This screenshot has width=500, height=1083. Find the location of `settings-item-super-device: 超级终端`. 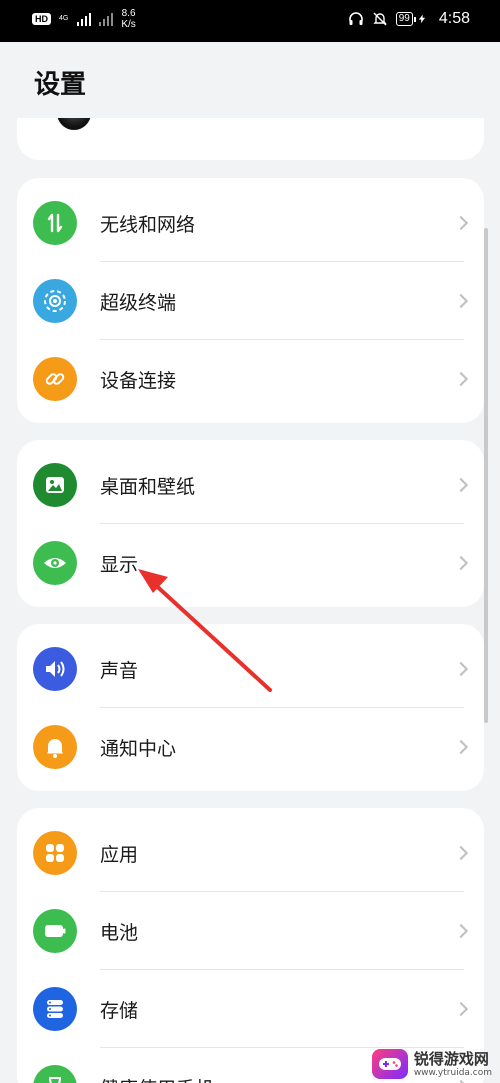

settings-item-super-device: 超级终端 is located at coordinates (250, 301).